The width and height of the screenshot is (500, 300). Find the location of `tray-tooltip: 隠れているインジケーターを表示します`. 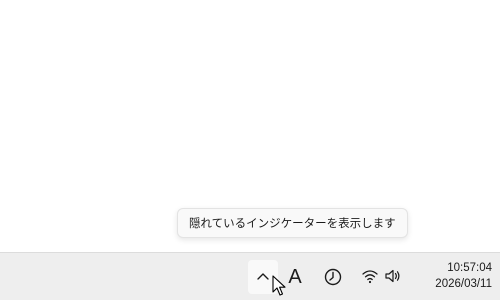

tray-tooltip: 隠れているインジケーターを表示します is located at coordinates (292, 223).